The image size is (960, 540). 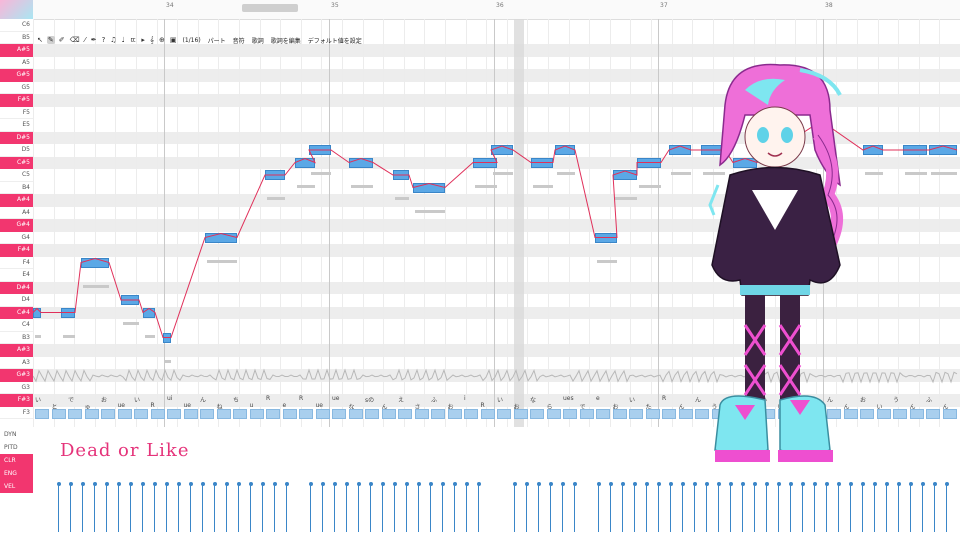 I want to click on toolbar-button-3: 歌詞を編集, so click(x=286, y=40).